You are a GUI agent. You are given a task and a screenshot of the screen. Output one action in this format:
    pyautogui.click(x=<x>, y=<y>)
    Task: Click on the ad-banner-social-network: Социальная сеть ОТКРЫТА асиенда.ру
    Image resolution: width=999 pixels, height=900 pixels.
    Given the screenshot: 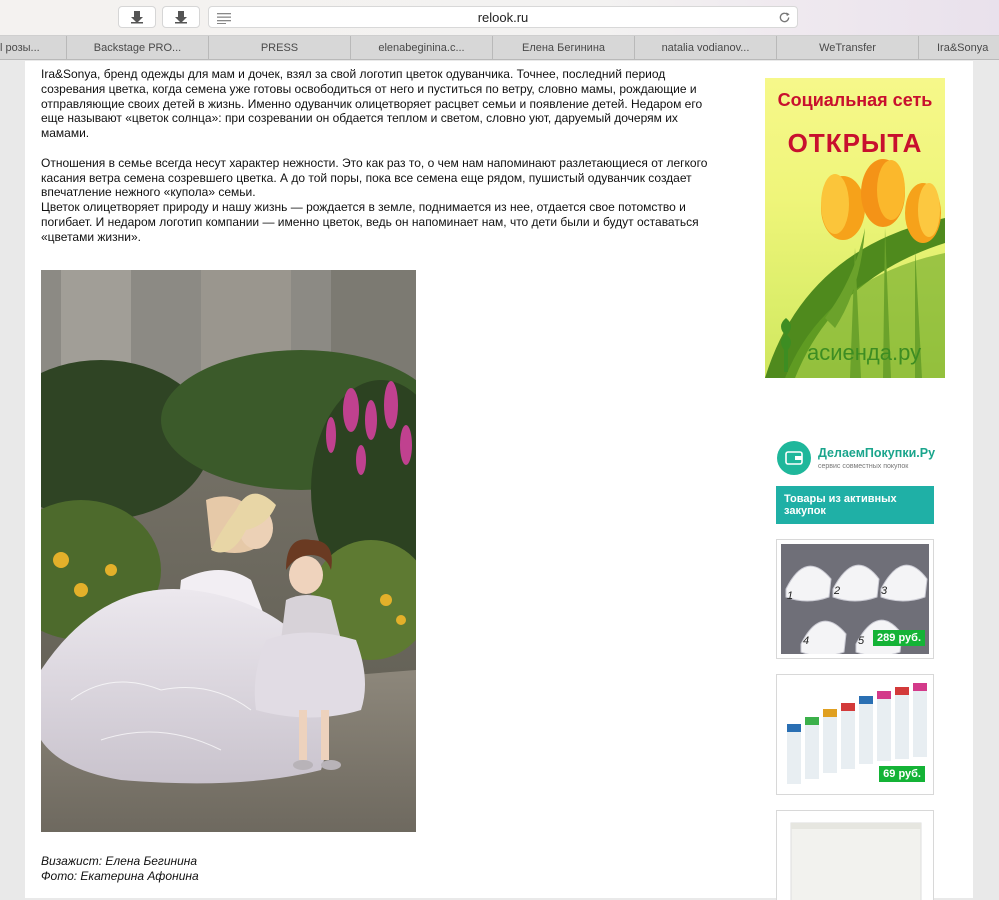 What is the action you would take?
    pyautogui.click(x=855, y=228)
    